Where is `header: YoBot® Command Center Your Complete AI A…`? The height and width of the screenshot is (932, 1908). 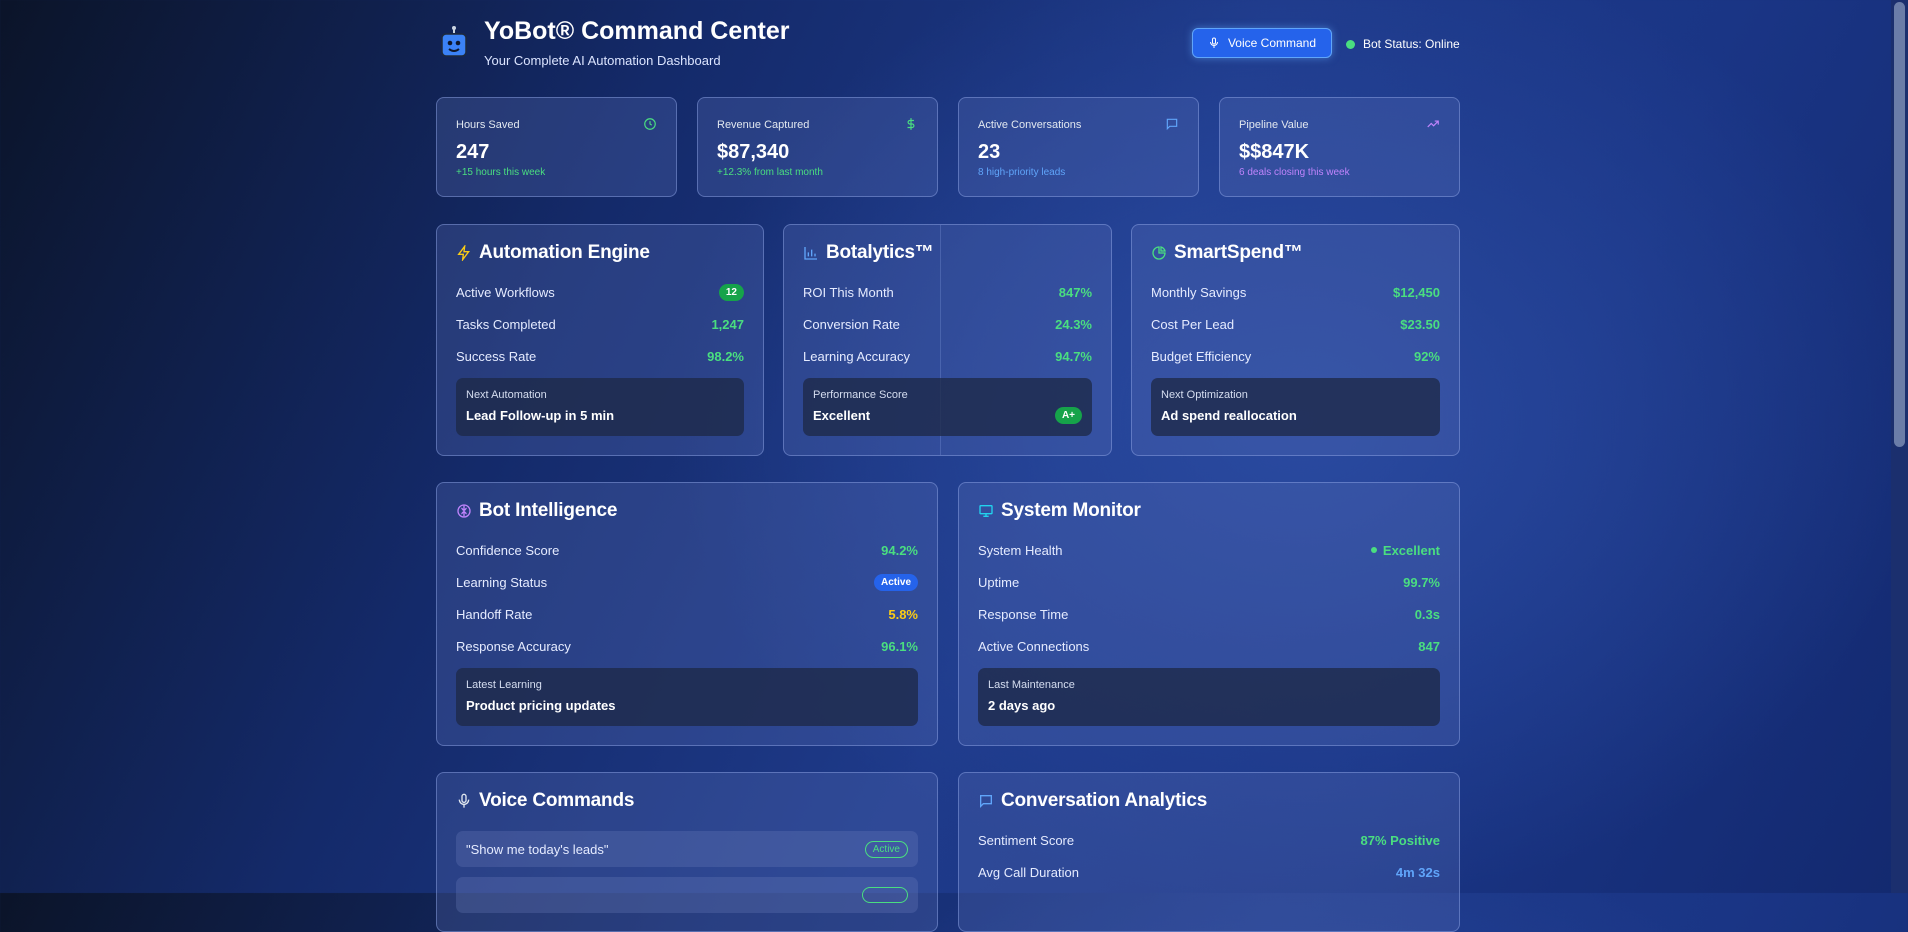 header: YoBot® Command Center Your Complete AI A… is located at coordinates (948, 44).